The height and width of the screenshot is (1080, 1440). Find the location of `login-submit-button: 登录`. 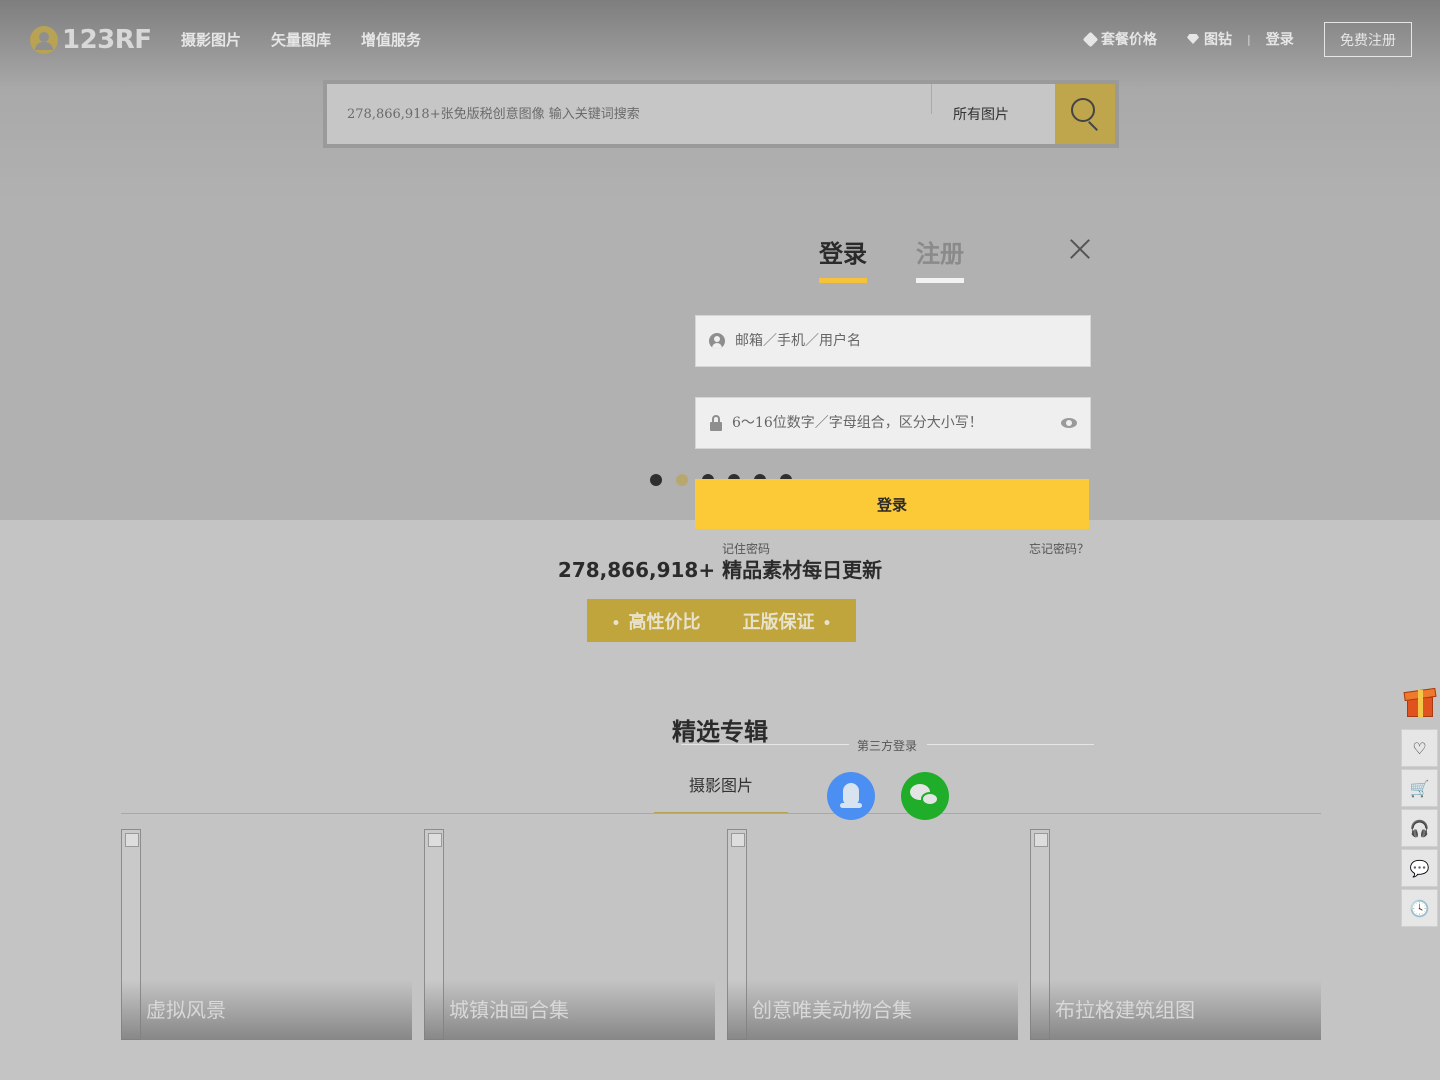

login-submit-button: 登录 is located at coordinates (892, 504).